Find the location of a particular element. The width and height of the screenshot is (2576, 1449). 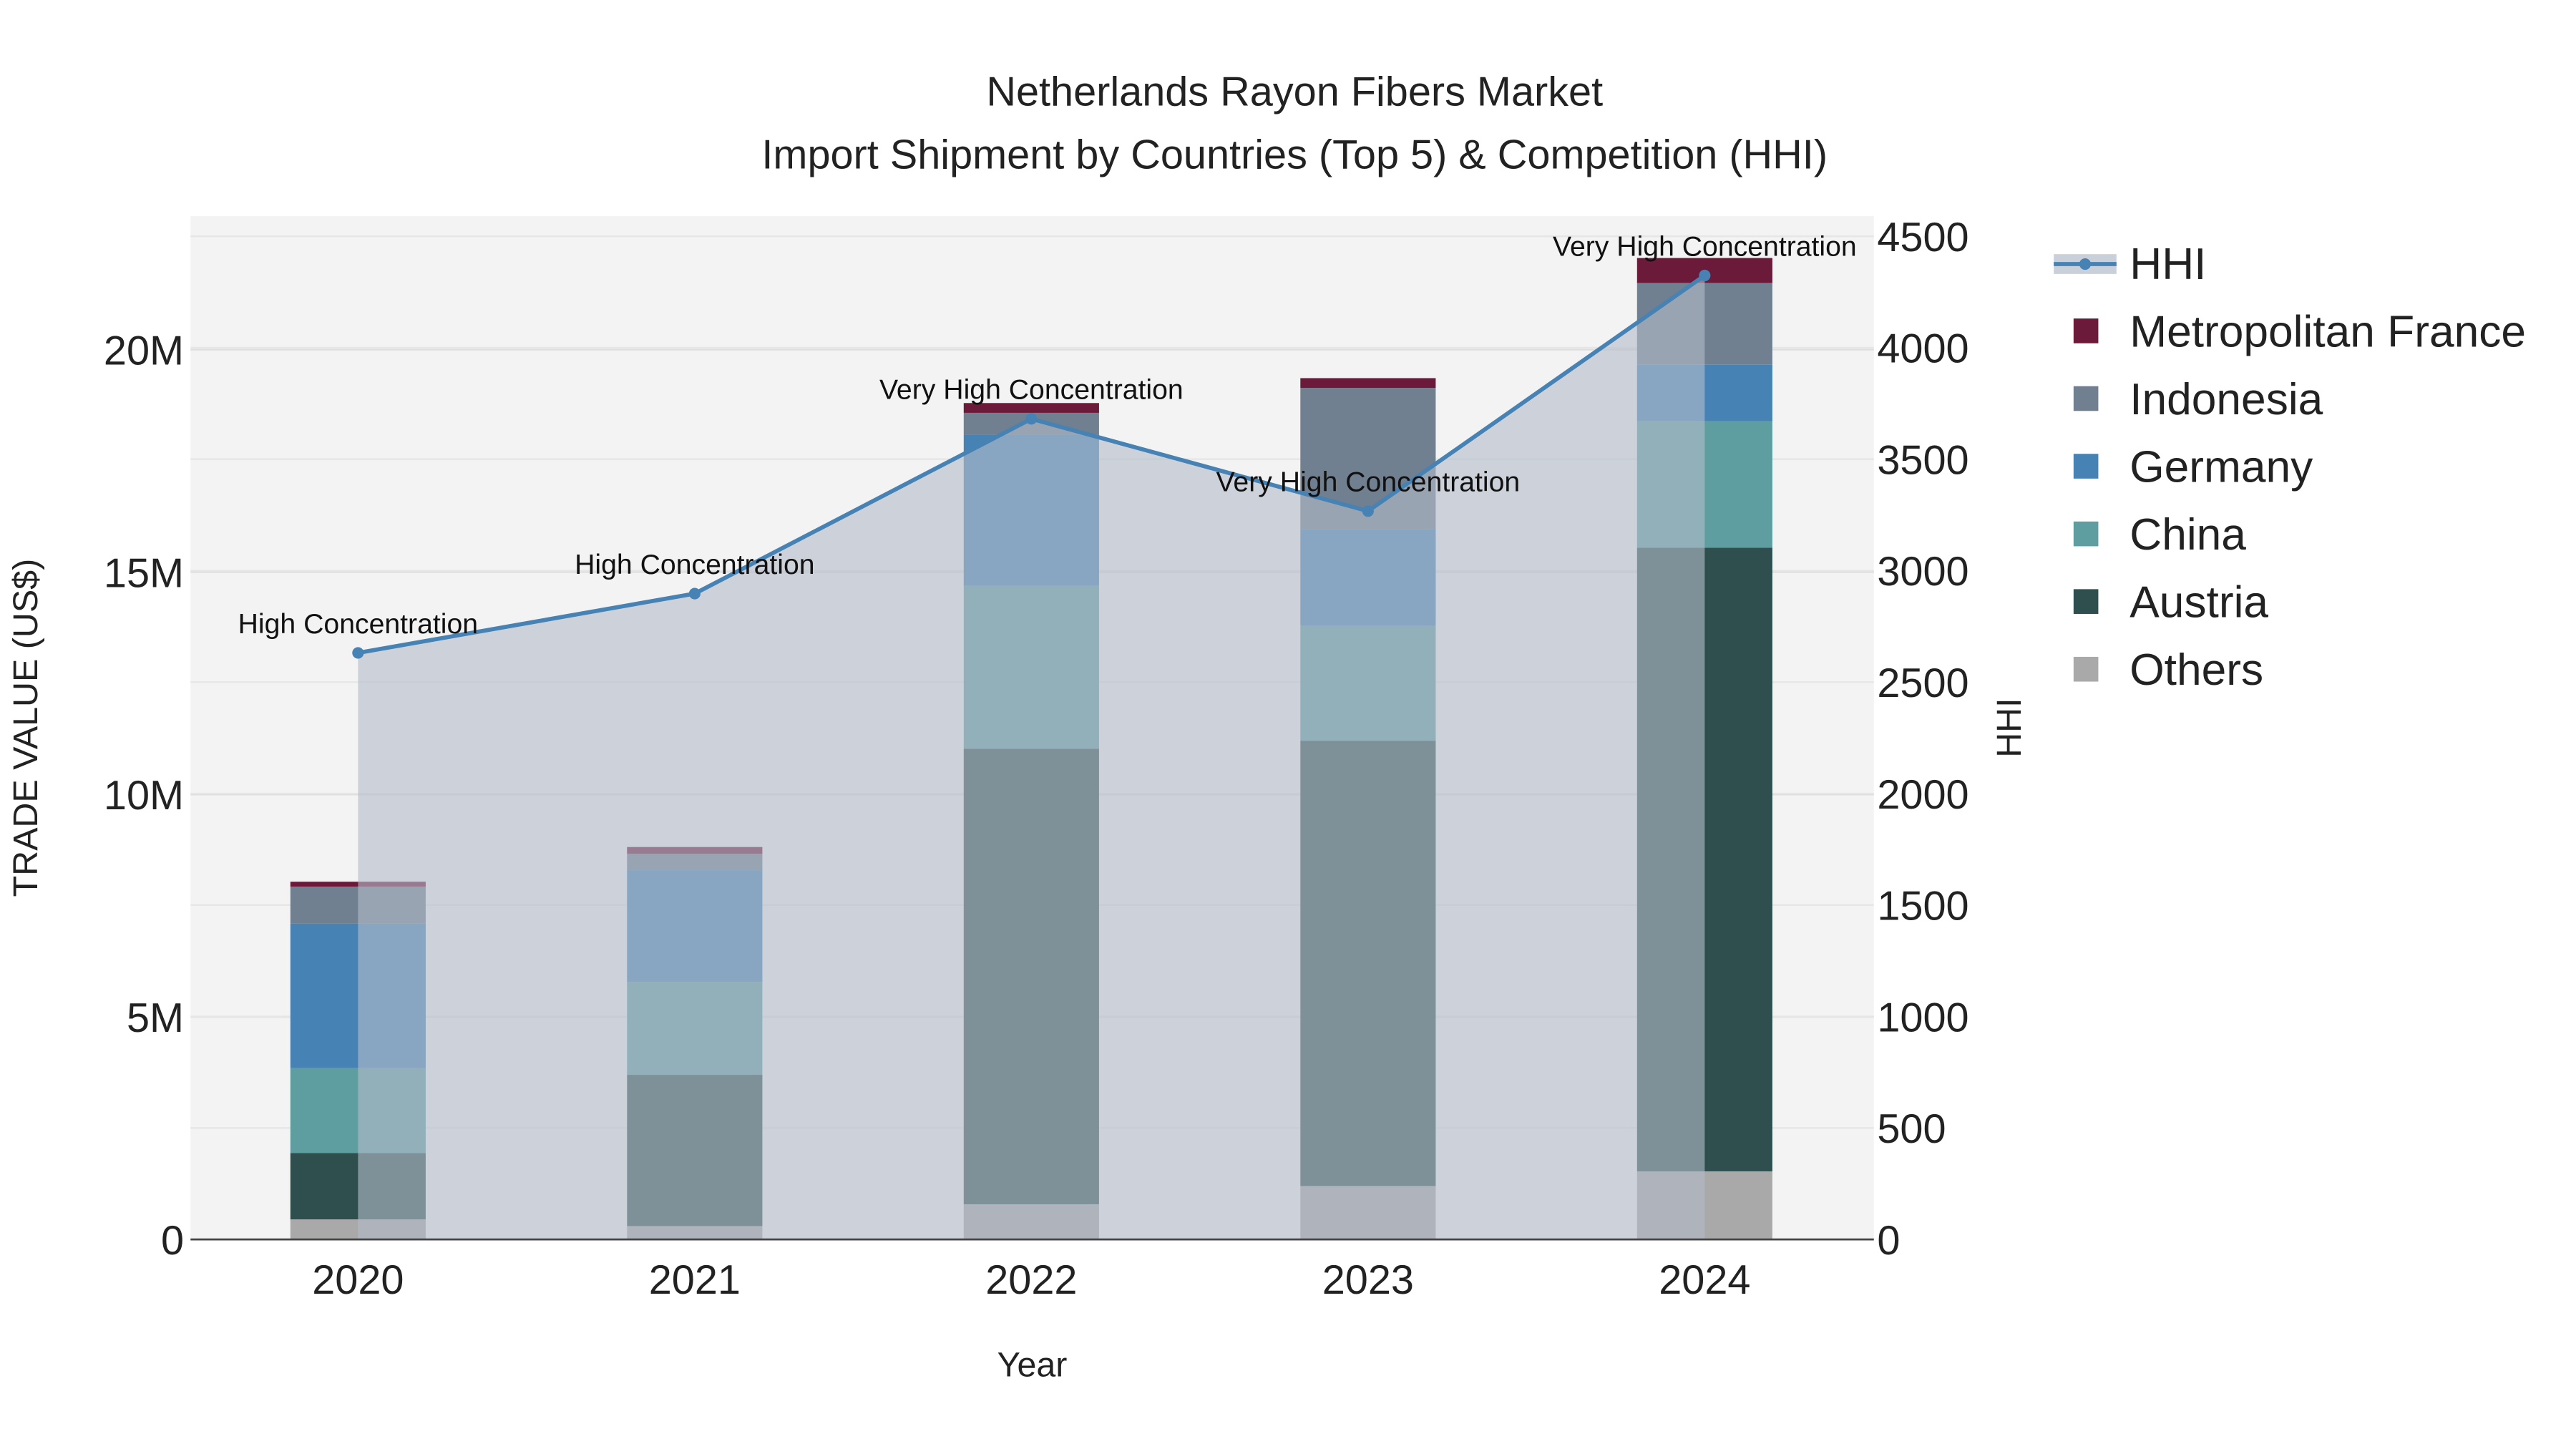

y-tick-label: 10M is located at coordinates (144, 796).